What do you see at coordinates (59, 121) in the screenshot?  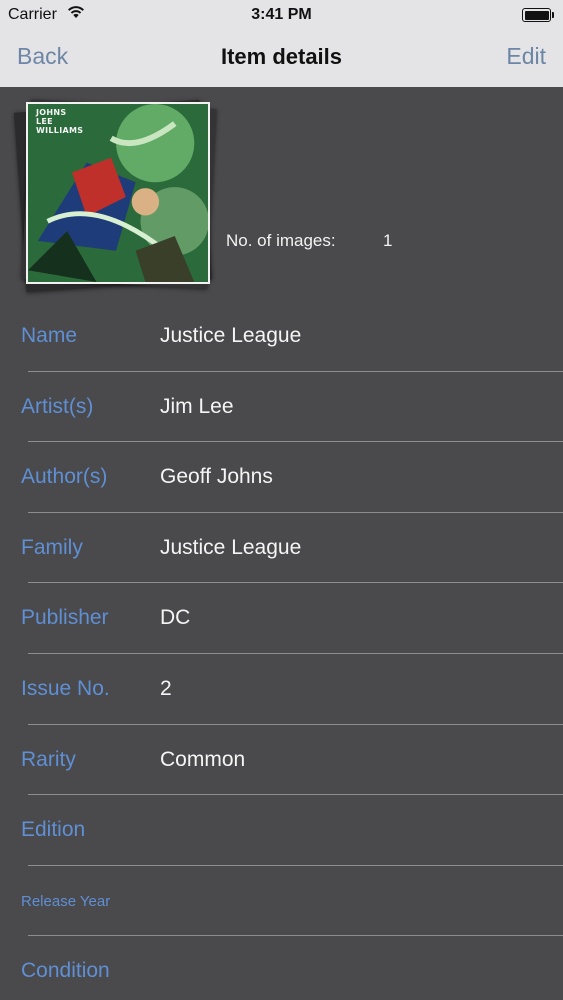 I see `cover-credits: JOHNS LEE WILLIAMS` at bounding box center [59, 121].